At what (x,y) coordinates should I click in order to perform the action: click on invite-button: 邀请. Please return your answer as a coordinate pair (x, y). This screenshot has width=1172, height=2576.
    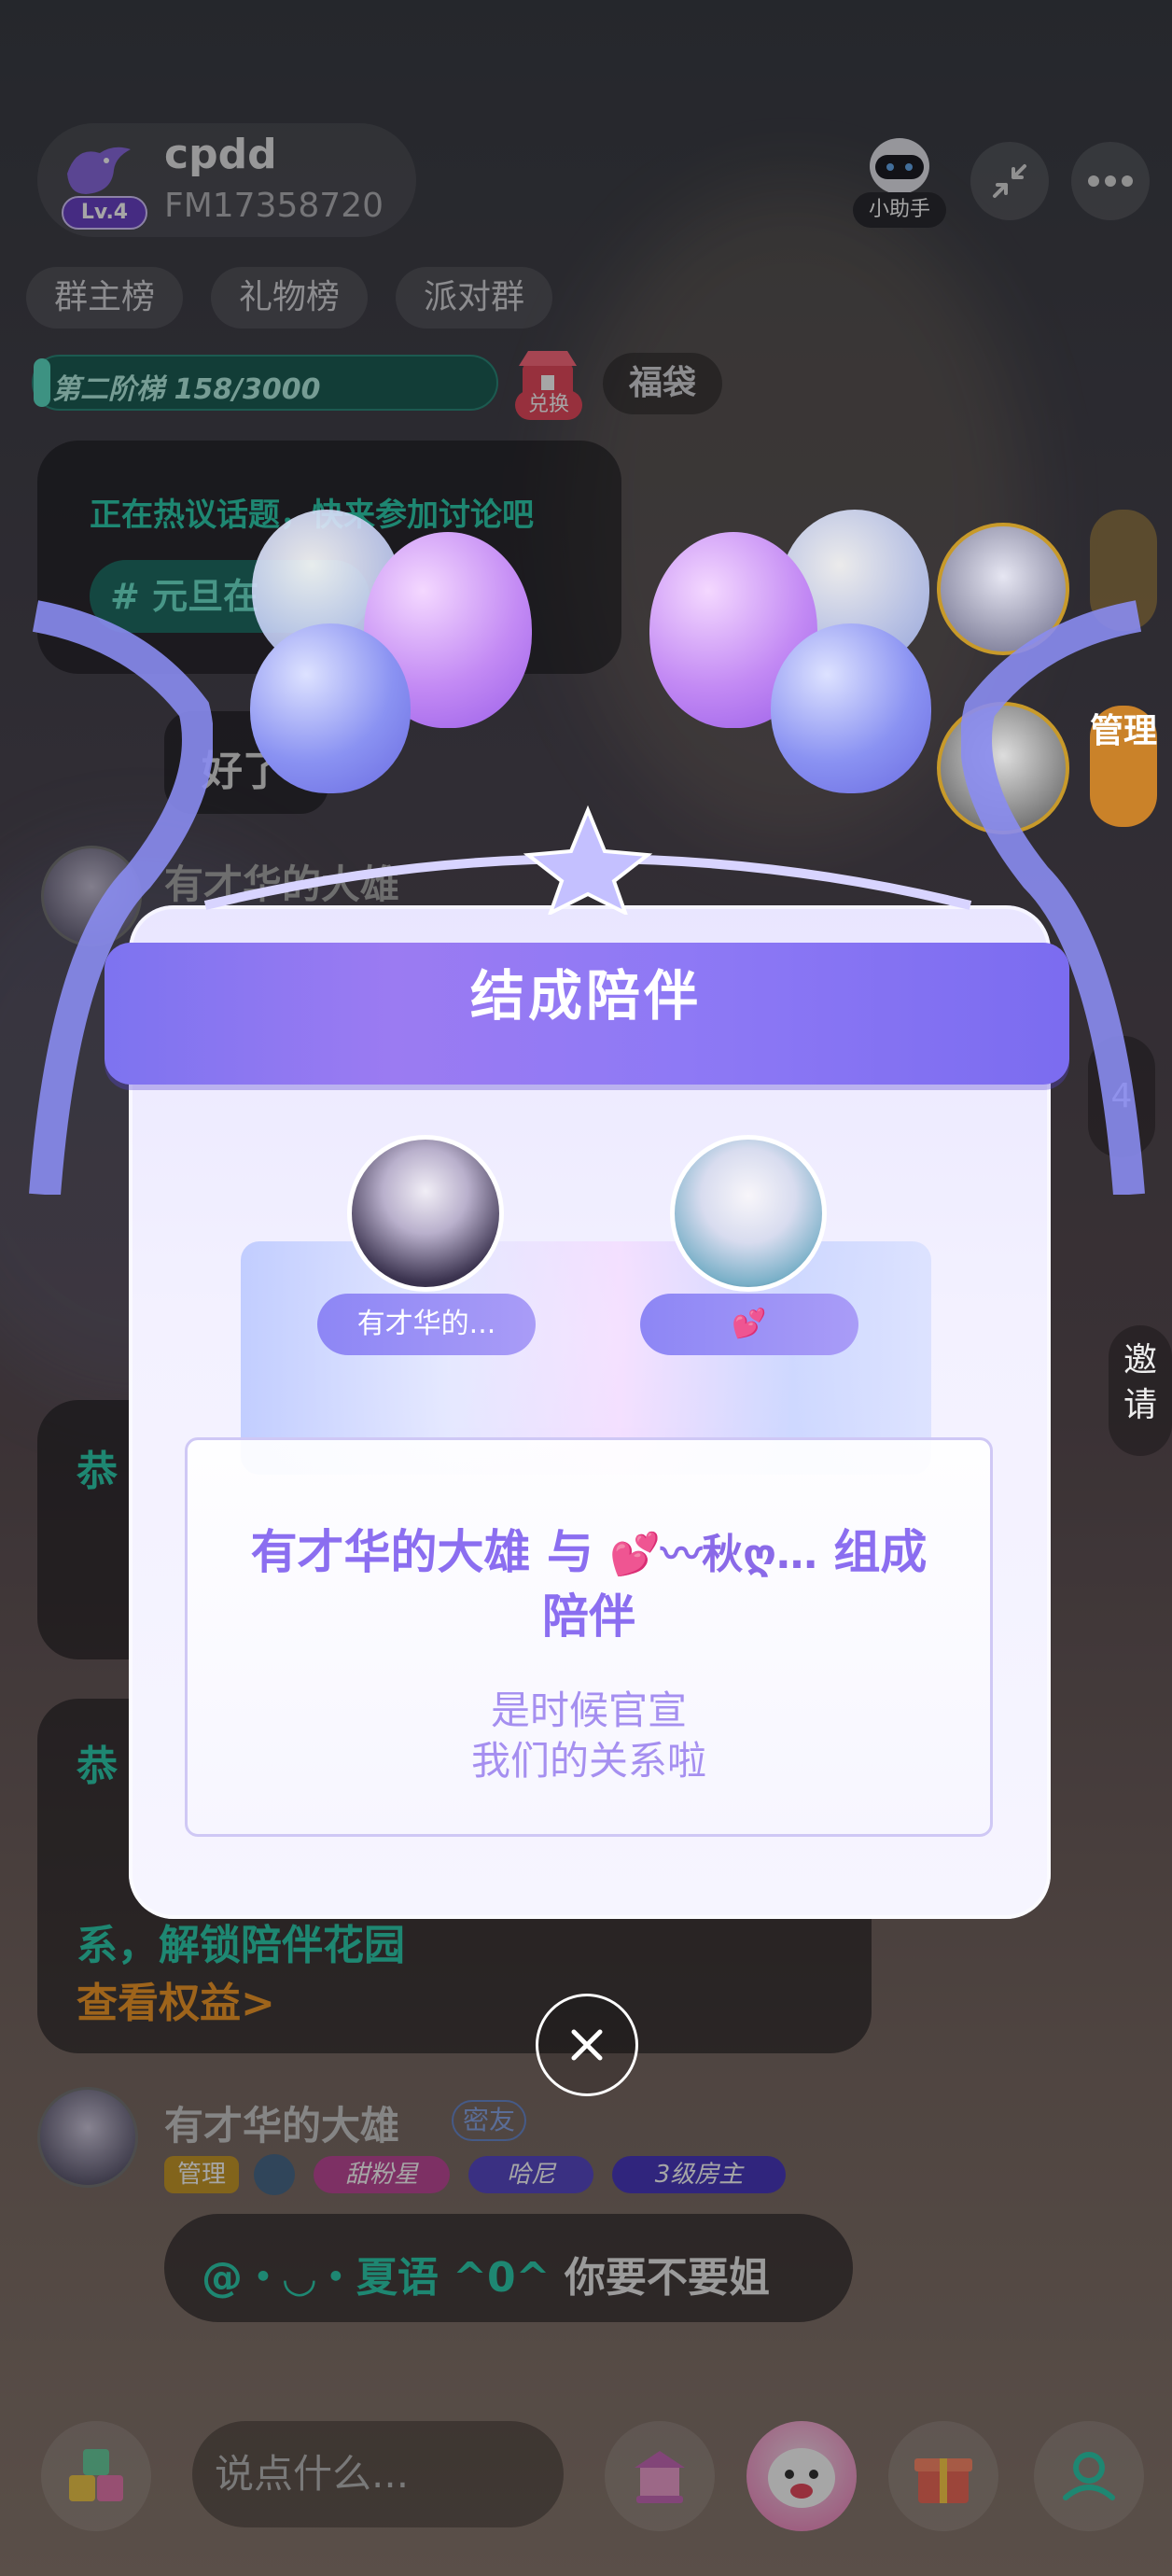
    Looking at the image, I should click on (1140, 1390).